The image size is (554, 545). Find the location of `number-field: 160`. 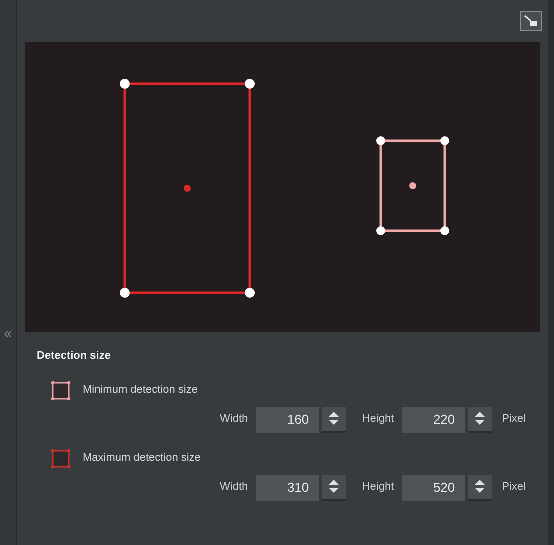

number-field: 160 is located at coordinates (288, 419).